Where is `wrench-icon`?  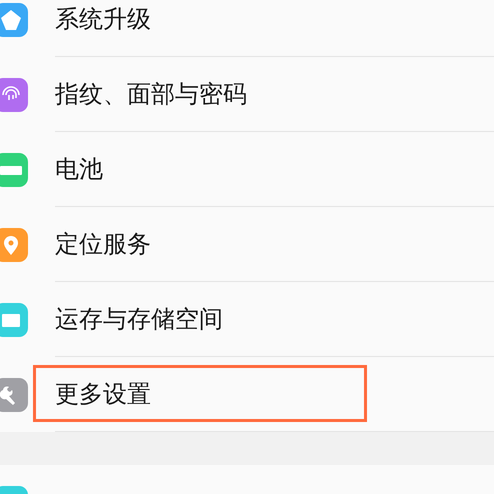 wrench-icon is located at coordinates (14, 395).